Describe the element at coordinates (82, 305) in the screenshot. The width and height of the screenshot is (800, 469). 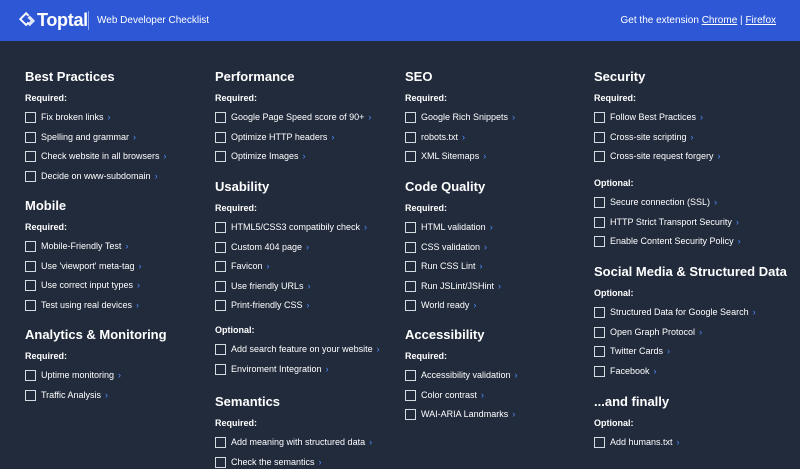
I see `checklist-item-test-using-real-devices: Test using real devices ›` at that location.